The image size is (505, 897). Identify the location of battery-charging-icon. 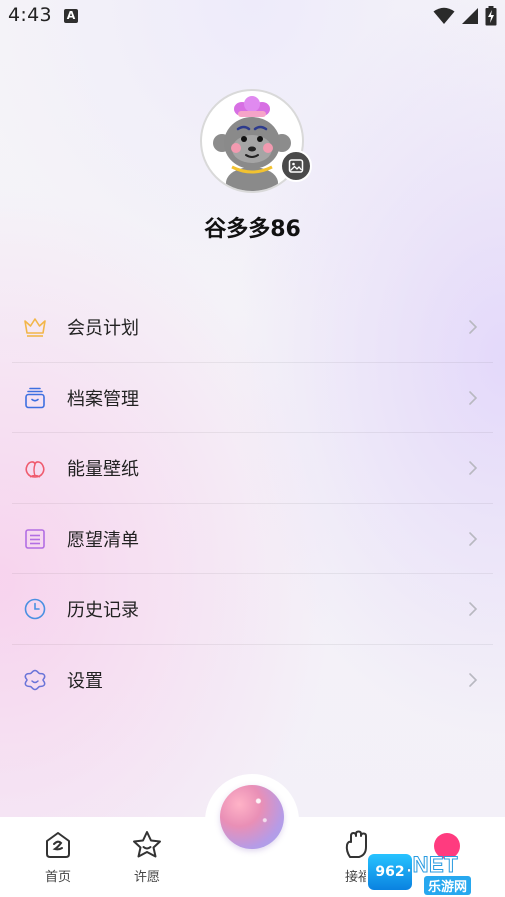
(491, 16).